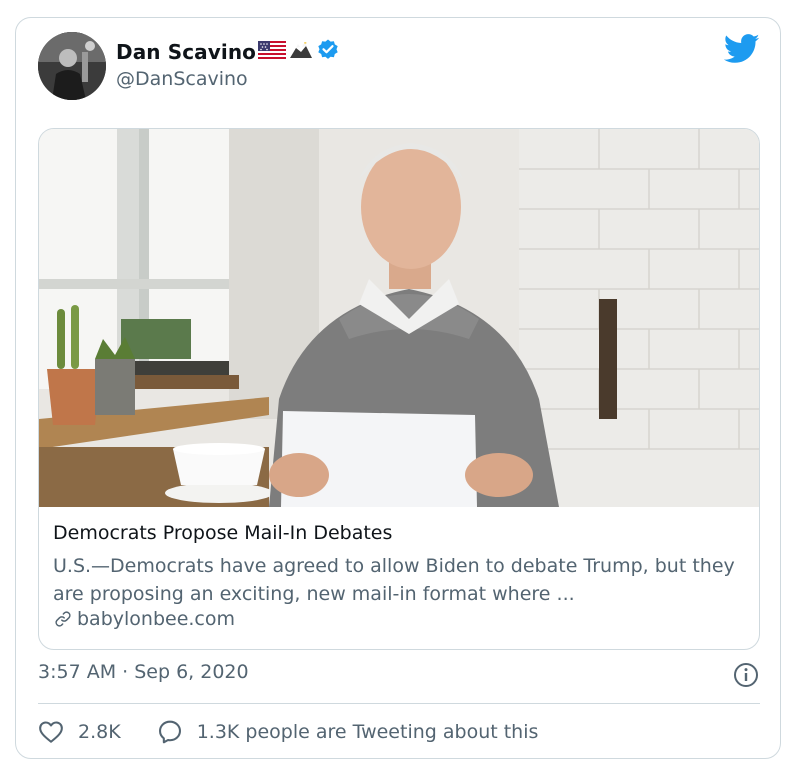  What do you see at coordinates (169, 732) in the screenshot?
I see `speech-bubble-icon` at bounding box center [169, 732].